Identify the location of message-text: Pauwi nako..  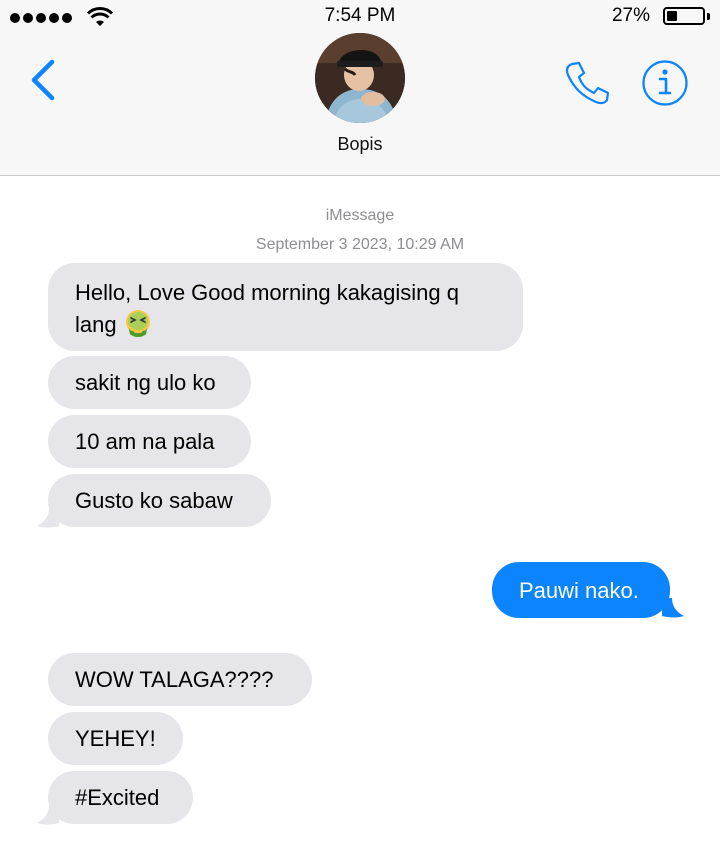
(579, 590).